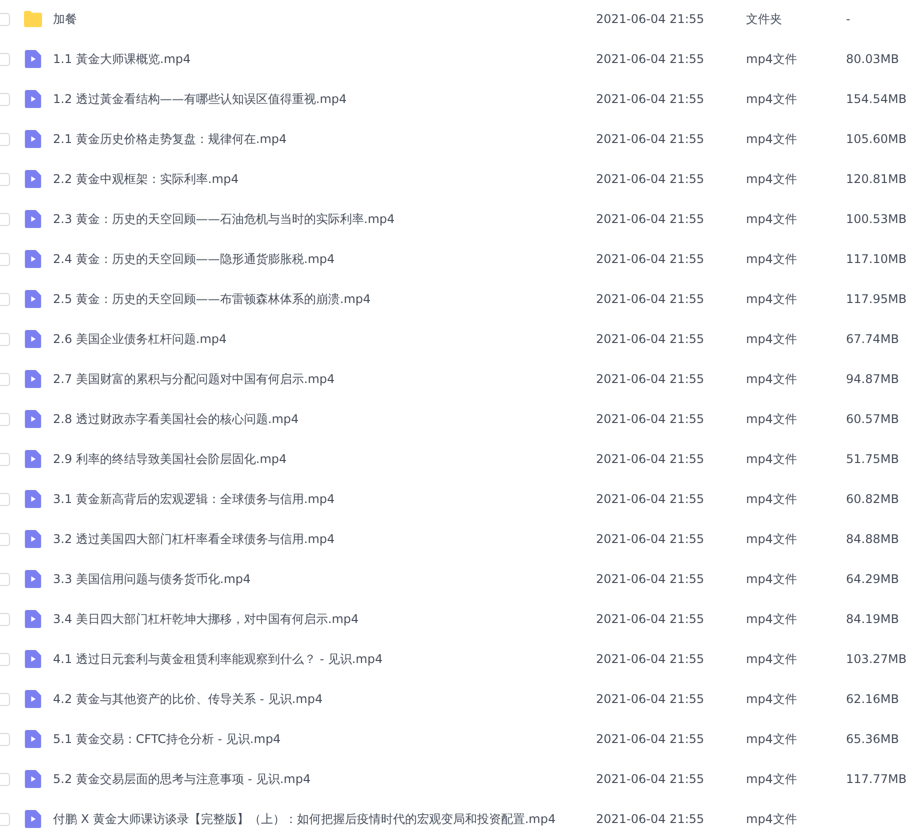  I want to click on file-name: 1.1 黃金大师课概览.mp4, so click(324, 59).